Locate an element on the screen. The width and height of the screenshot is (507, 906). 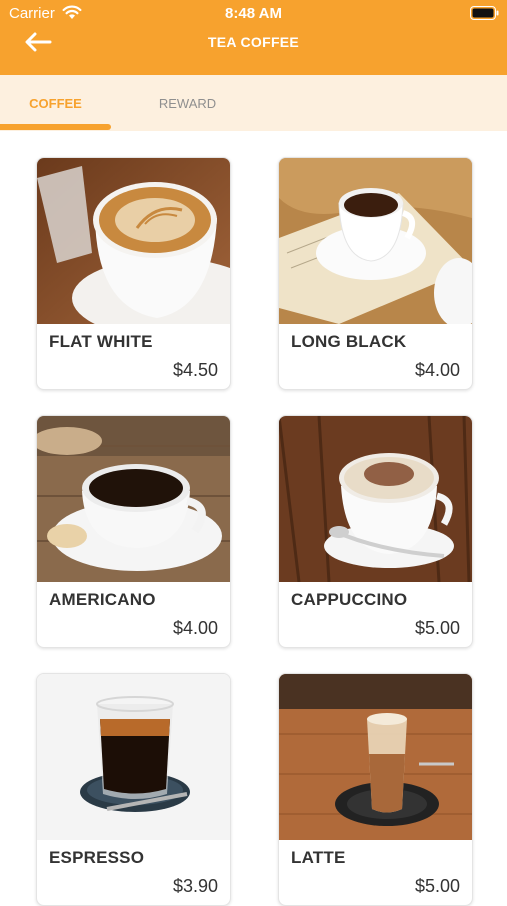
flat-white-image is located at coordinates (133, 241).